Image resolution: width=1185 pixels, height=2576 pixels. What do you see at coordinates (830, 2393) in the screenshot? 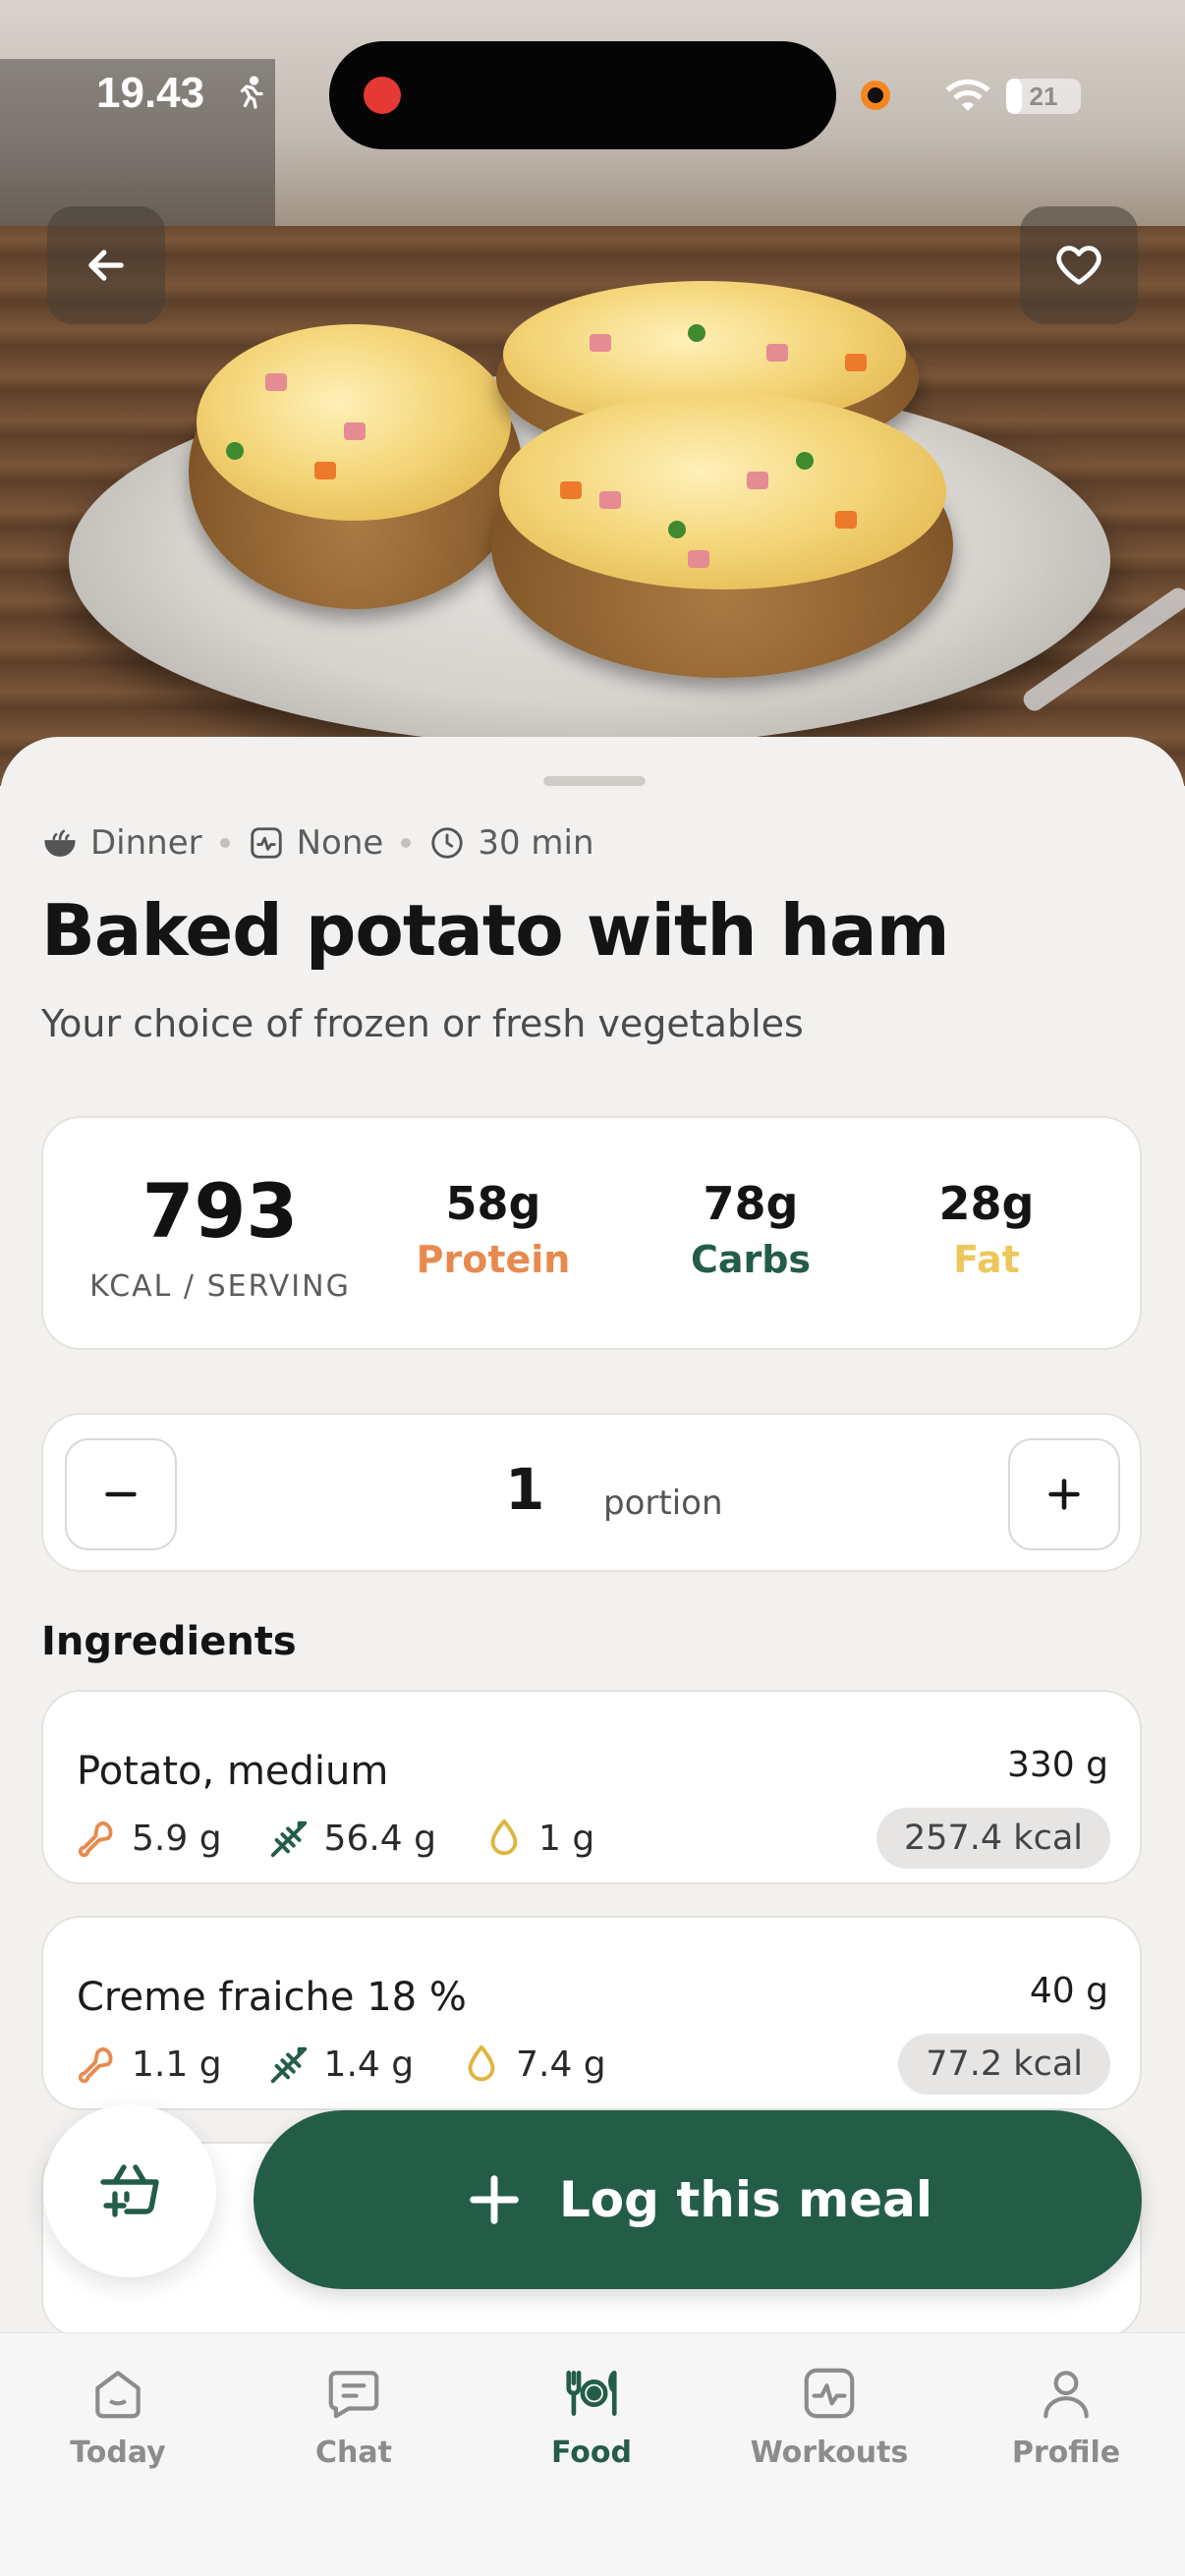
I see `workouts-icon` at bounding box center [830, 2393].